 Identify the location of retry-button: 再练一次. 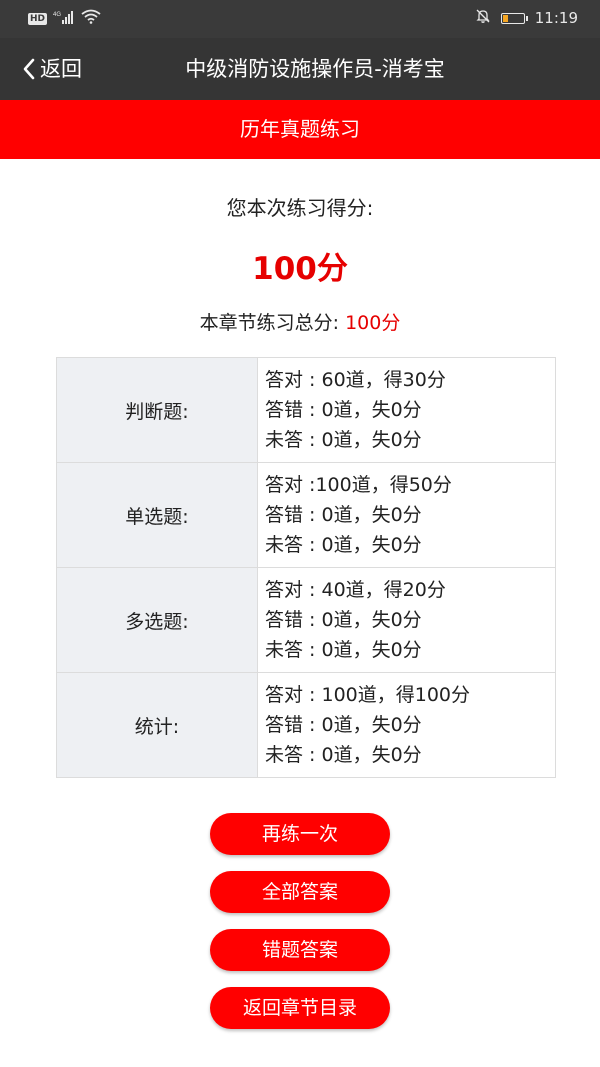
(300, 834).